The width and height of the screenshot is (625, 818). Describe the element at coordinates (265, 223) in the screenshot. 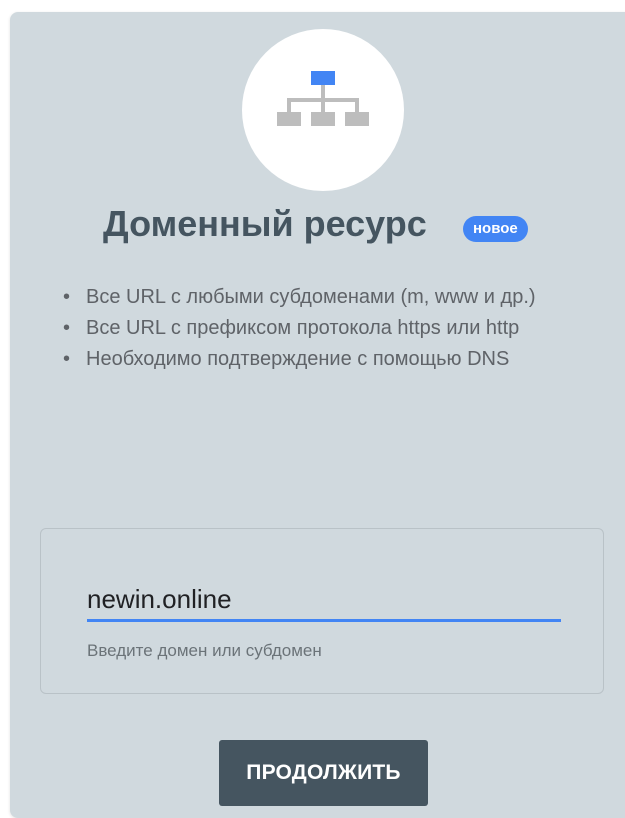

I see `card-title: Доменный ресурс` at that location.